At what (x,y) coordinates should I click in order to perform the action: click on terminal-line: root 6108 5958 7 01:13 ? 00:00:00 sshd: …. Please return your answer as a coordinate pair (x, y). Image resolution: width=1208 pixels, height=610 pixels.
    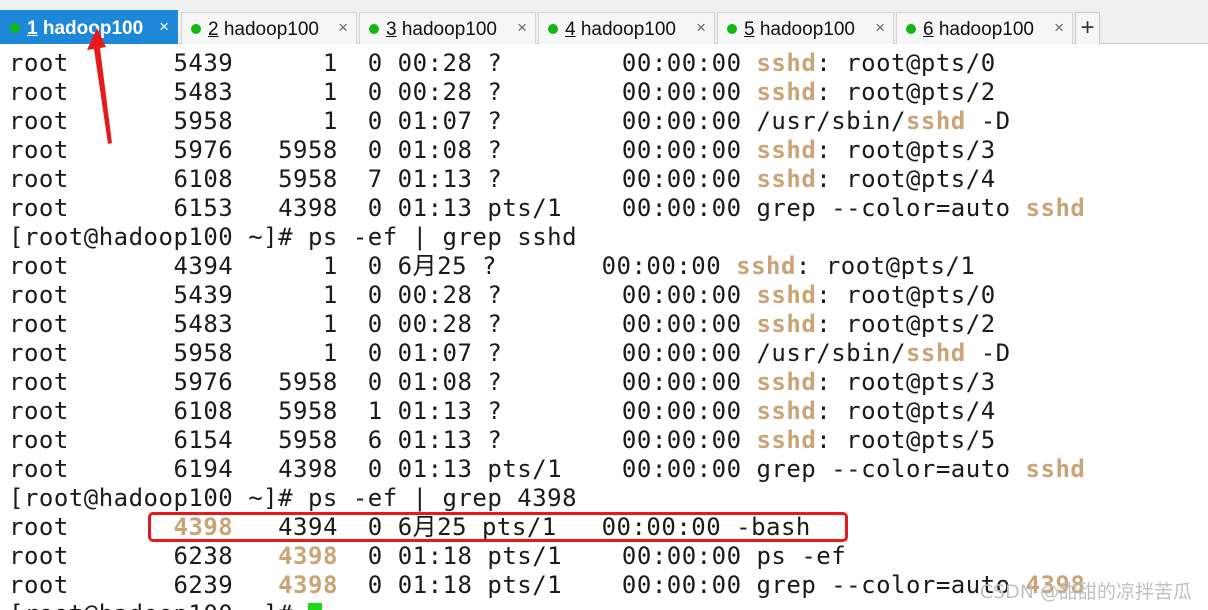
    Looking at the image, I should click on (502, 179).